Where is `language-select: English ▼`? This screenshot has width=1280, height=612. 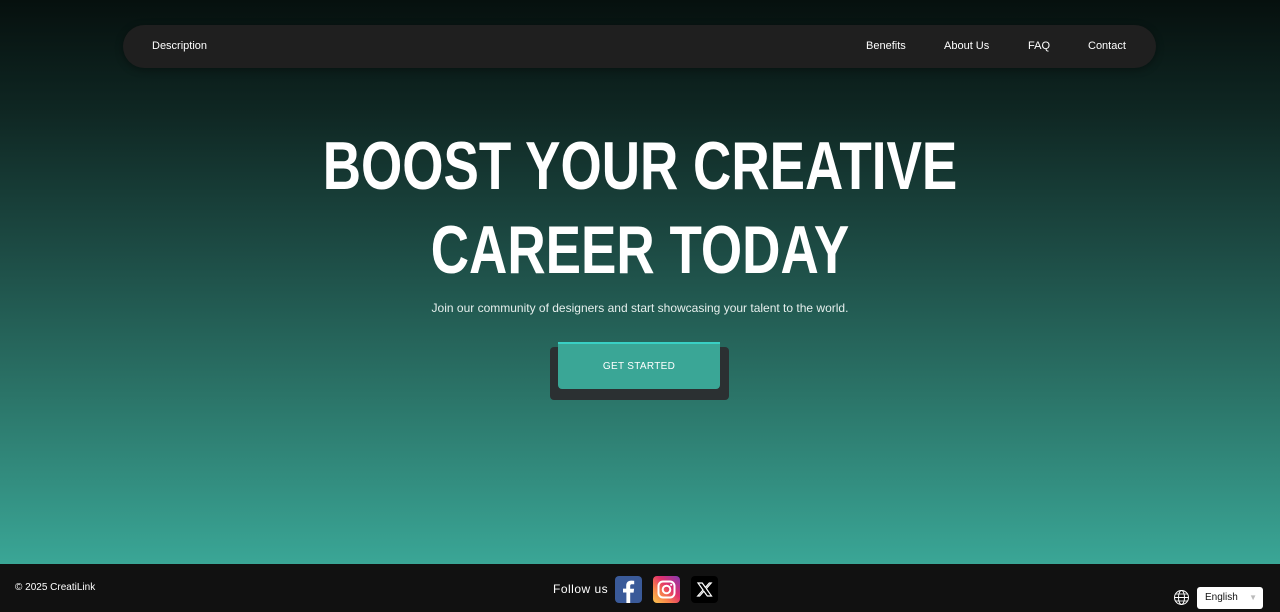 language-select: English ▼ is located at coordinates (1230, 598).